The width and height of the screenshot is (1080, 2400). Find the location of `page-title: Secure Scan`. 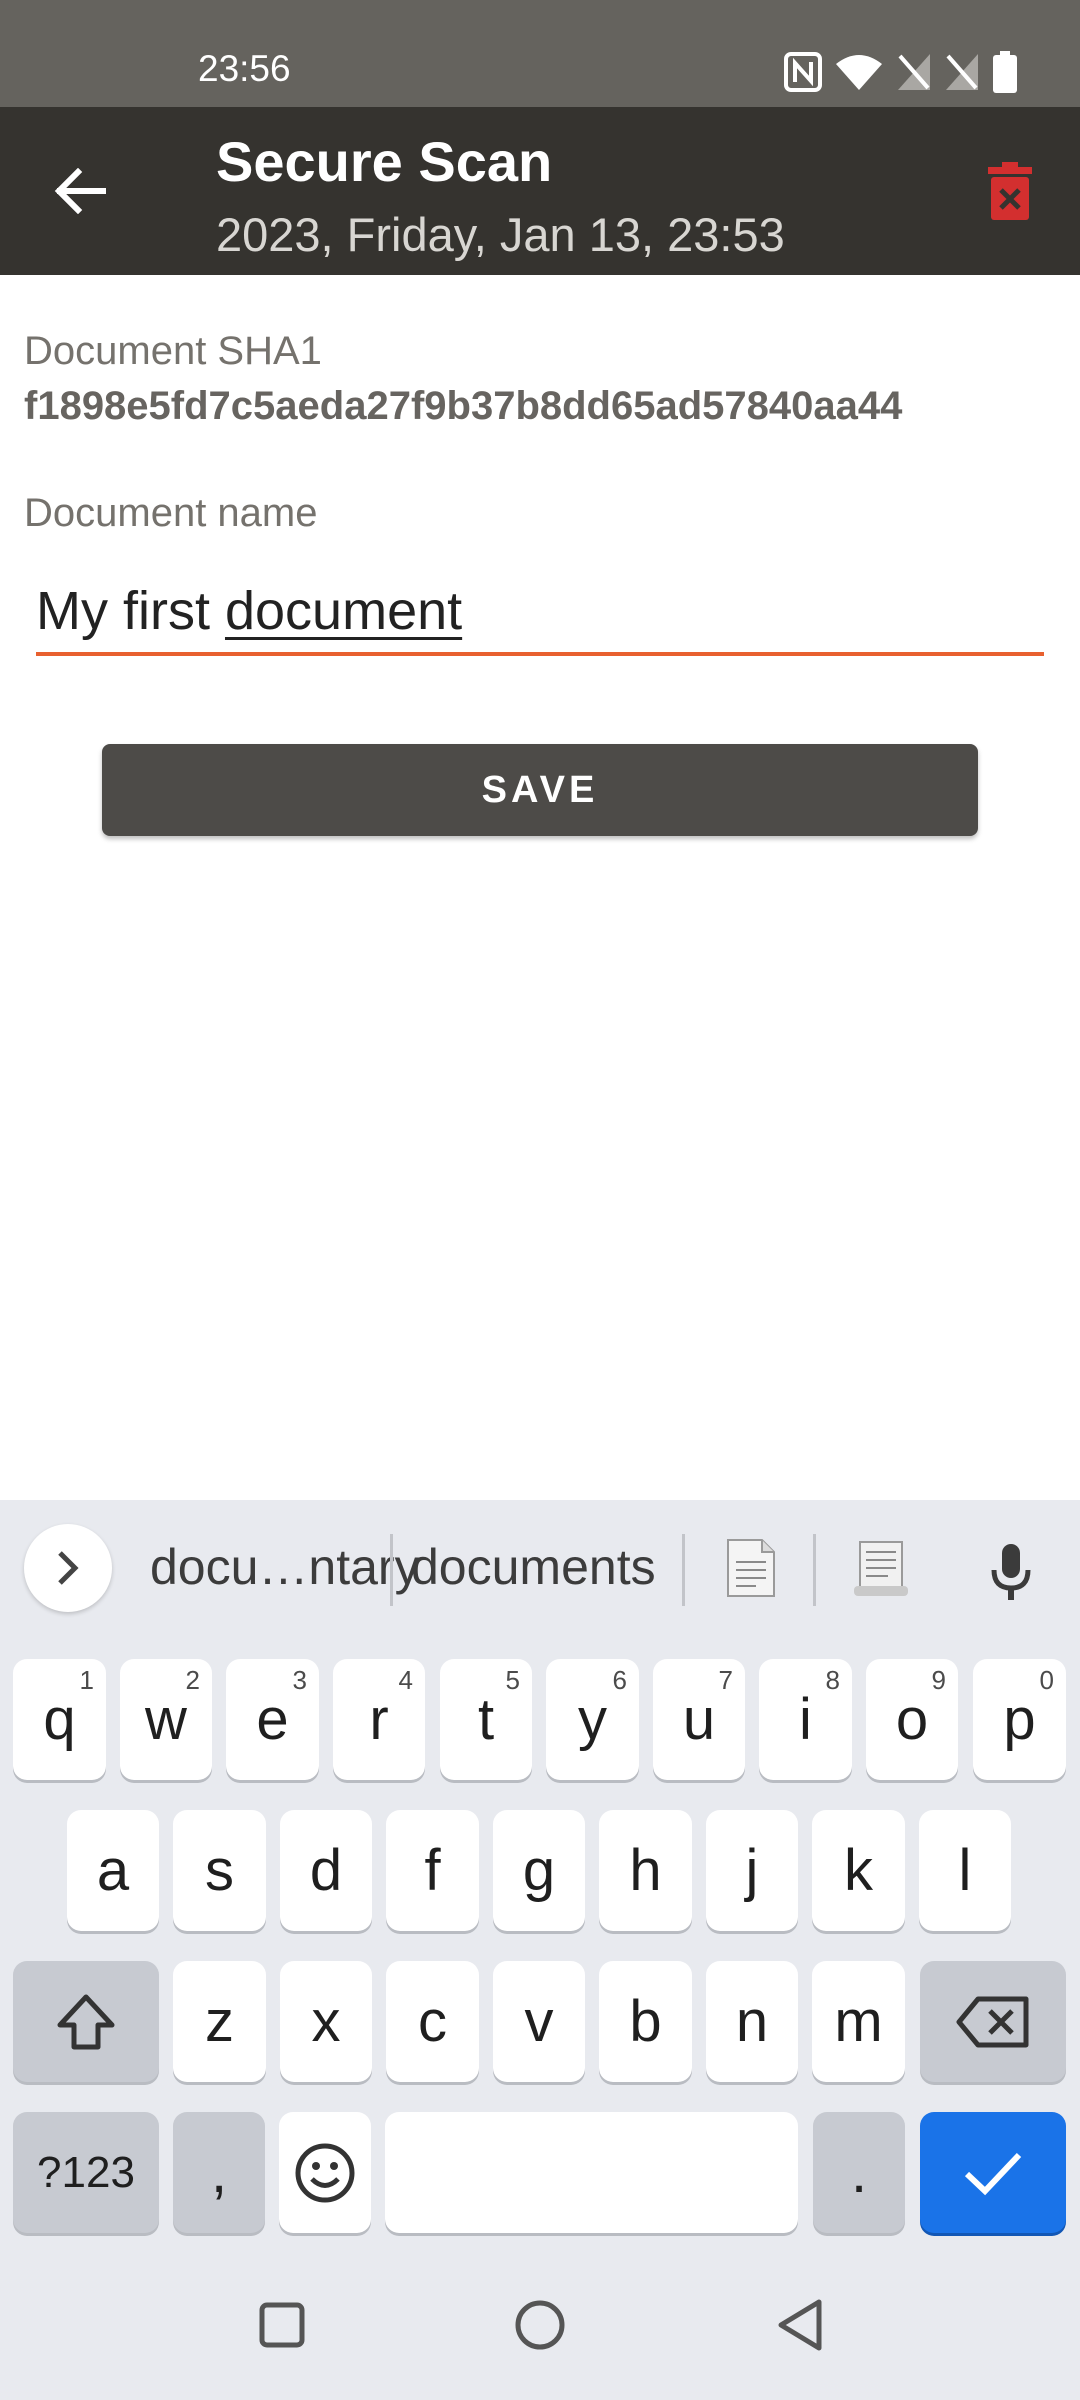

page-title: Secure Scan is located at coordinates (384, 161).